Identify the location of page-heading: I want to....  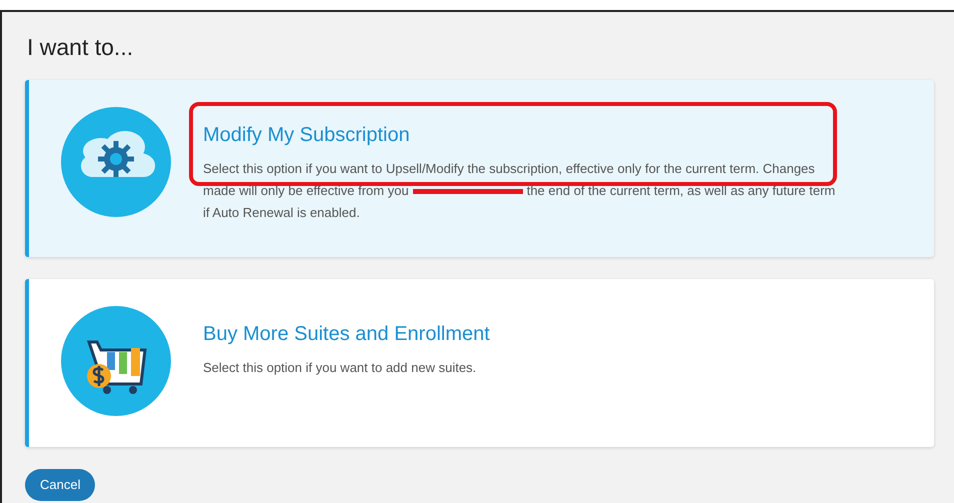
(80, 47).